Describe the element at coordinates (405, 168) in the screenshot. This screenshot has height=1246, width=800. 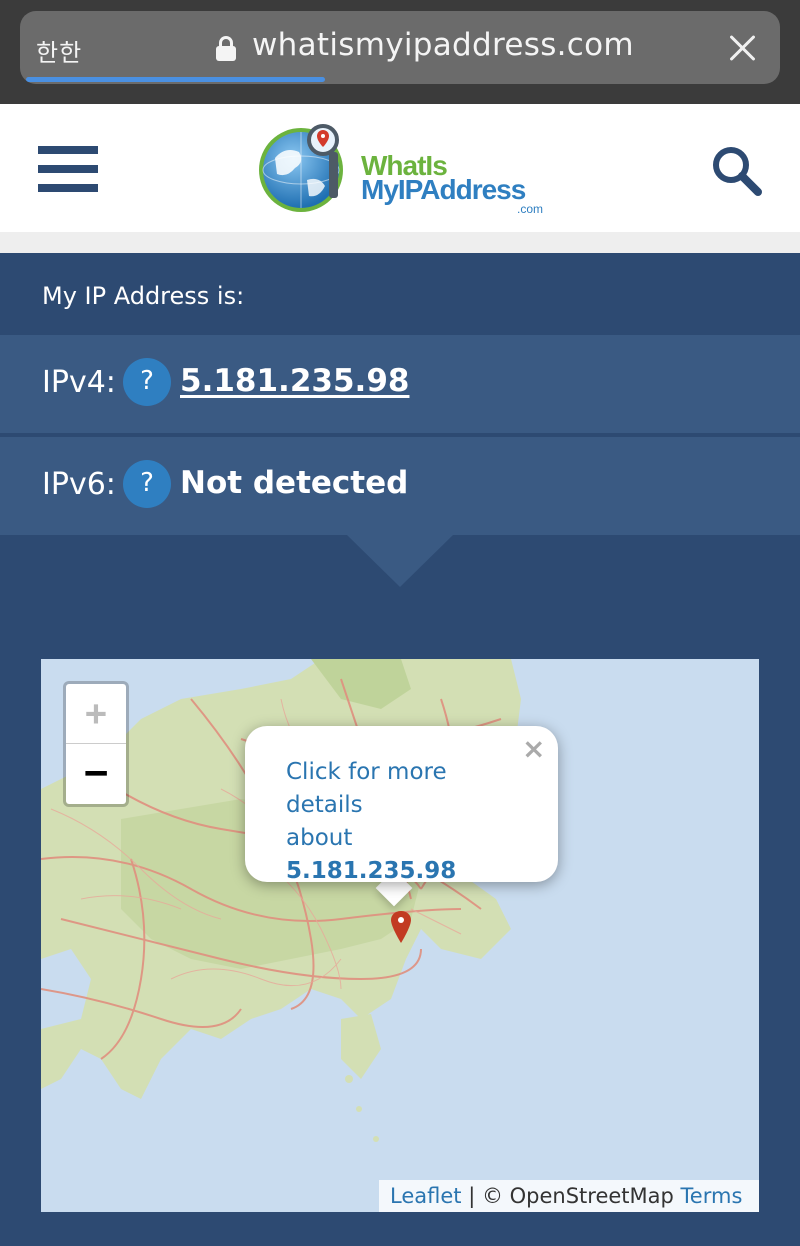
I see `site-logo: WhatIs MyIPAddress .com` at that location.